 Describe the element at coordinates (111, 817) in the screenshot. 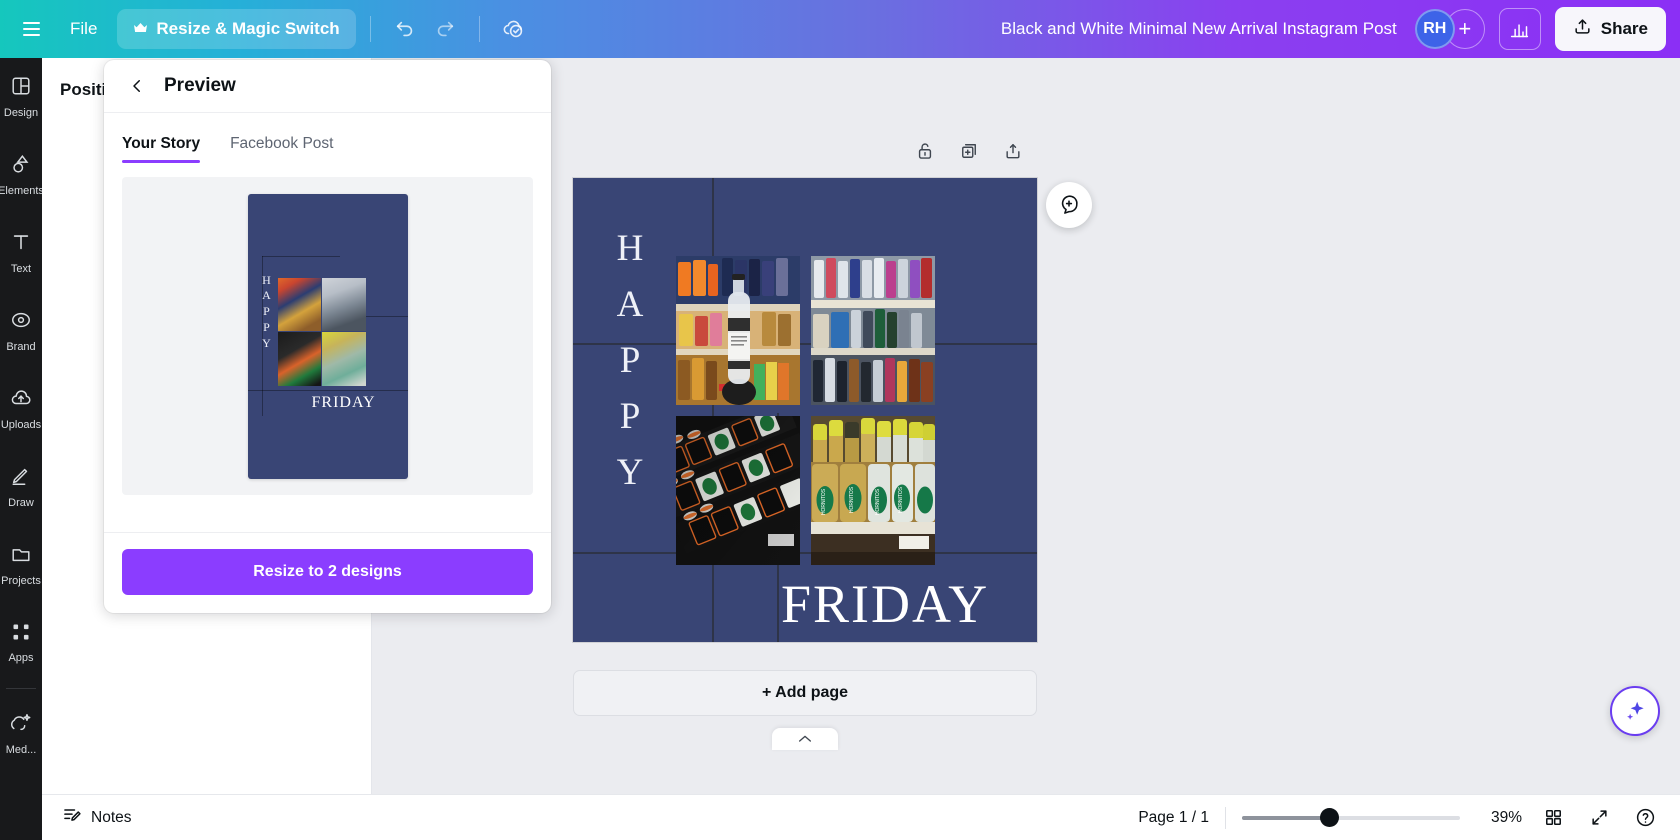

I see `notes-label: Notes` at that location.